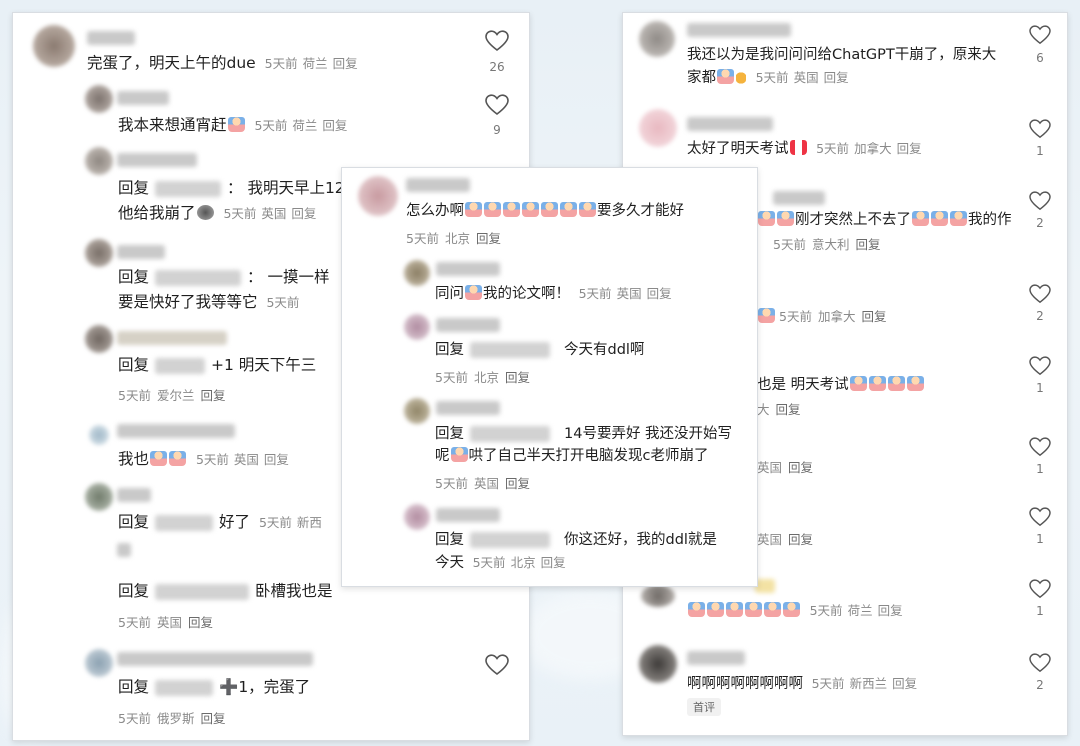  I want to click on comment-text: 回复： 一摸一样, so click(224, 277).